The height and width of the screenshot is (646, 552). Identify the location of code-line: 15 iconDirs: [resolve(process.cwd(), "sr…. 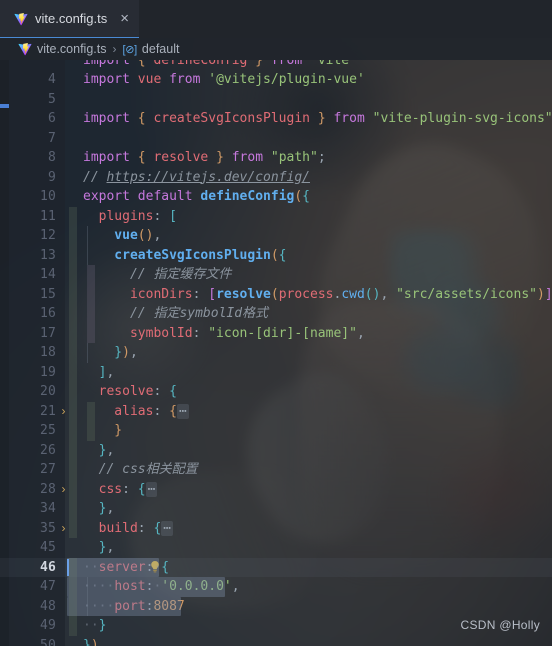
(276, 294).